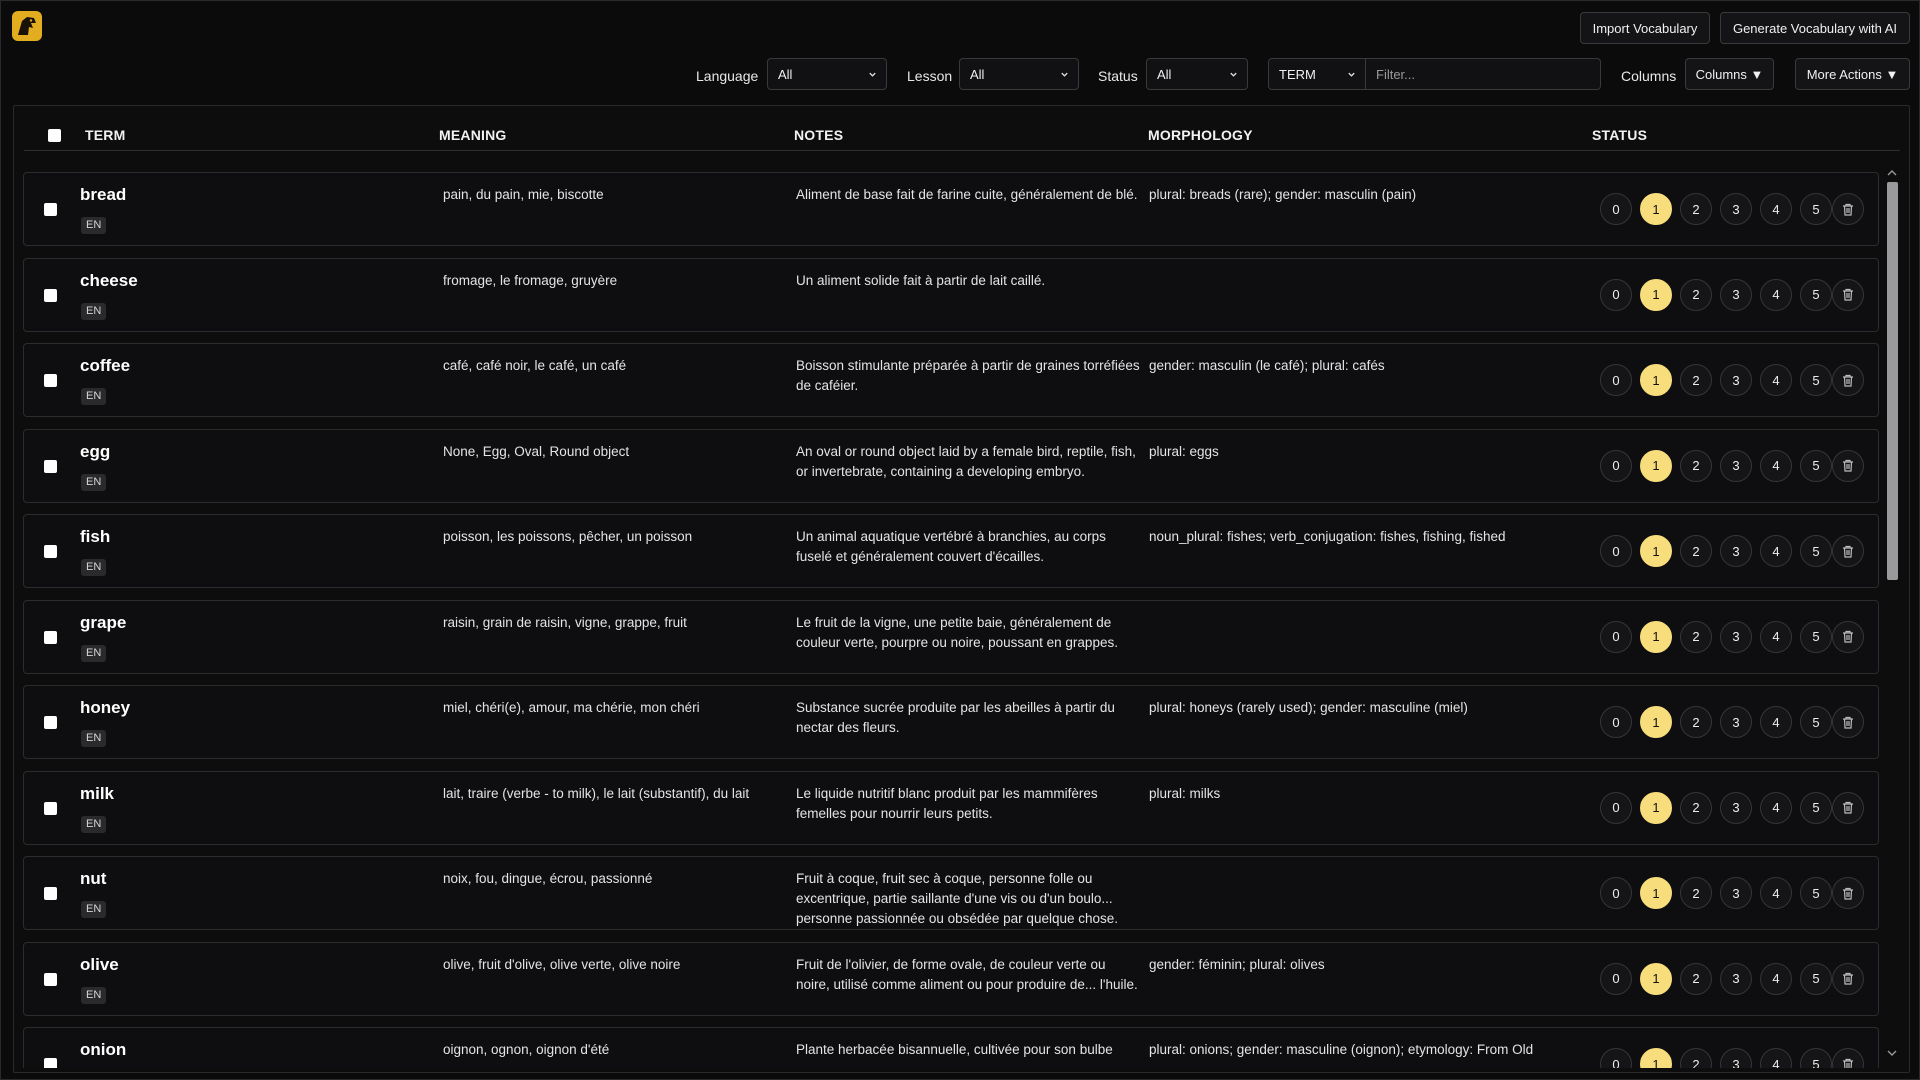 This screenshot has height=1080, width=1920. Describe the element at coordinates (1619, 135) in the screenshot. I see `column-header-status: STATUS` at that location.